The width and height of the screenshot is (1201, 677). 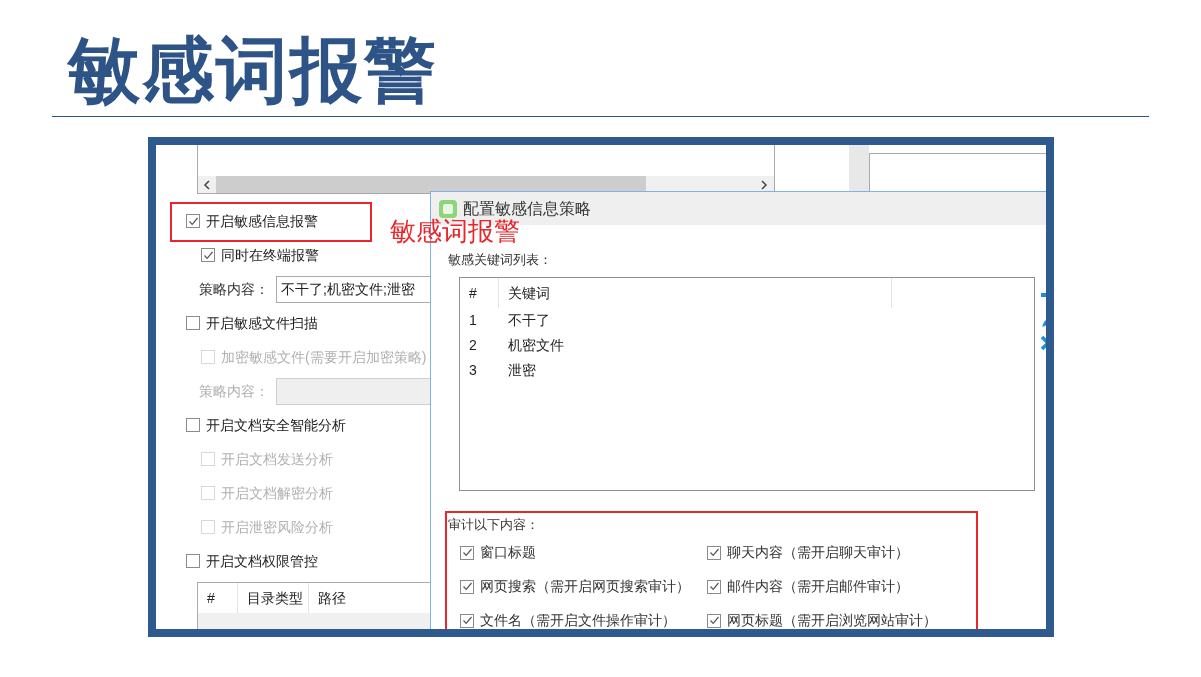 What do you see at coordinates (448, 208) in the screenshot?
I see `app-icon` at bounding box center [448, 208].